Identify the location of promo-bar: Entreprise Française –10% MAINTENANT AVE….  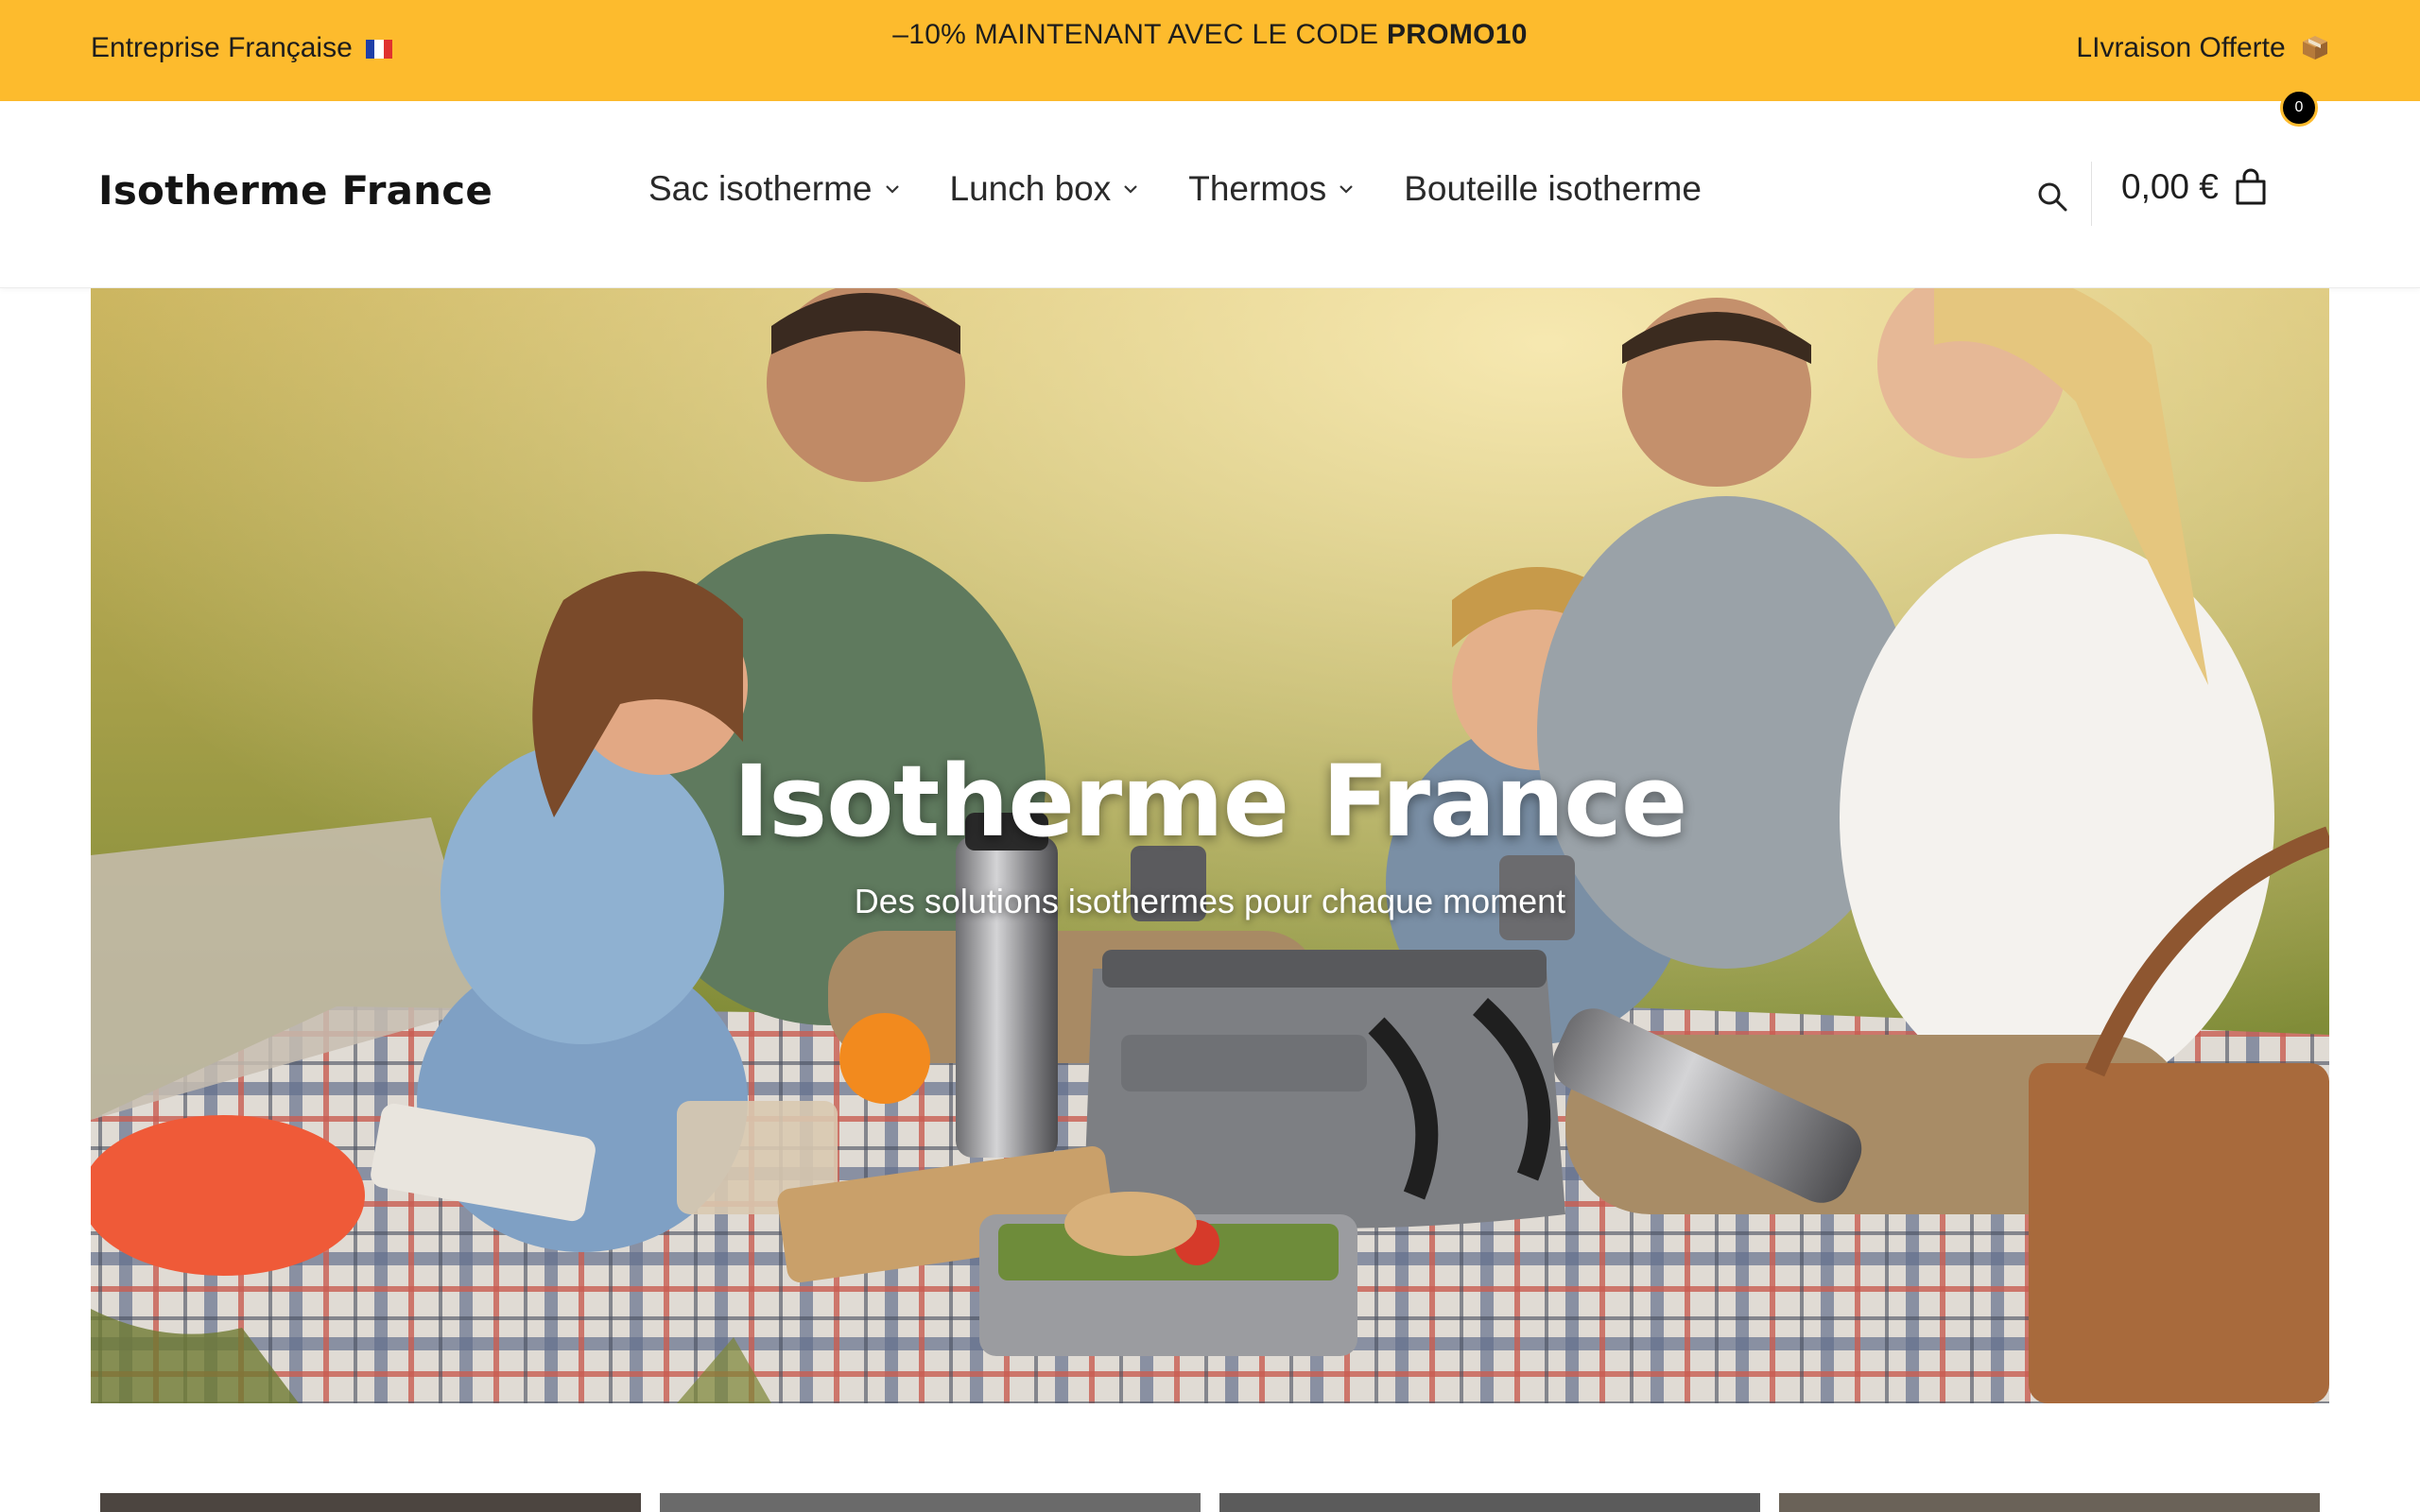
(1210, 50).